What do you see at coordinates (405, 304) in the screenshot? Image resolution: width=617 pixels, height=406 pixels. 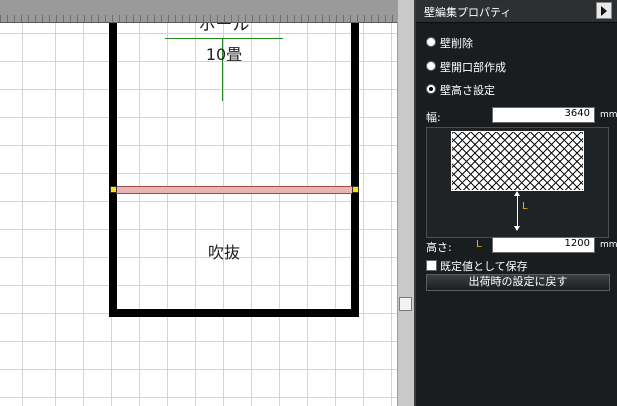 I see `scrollbar-thumb` at bounding box center [405, 304].